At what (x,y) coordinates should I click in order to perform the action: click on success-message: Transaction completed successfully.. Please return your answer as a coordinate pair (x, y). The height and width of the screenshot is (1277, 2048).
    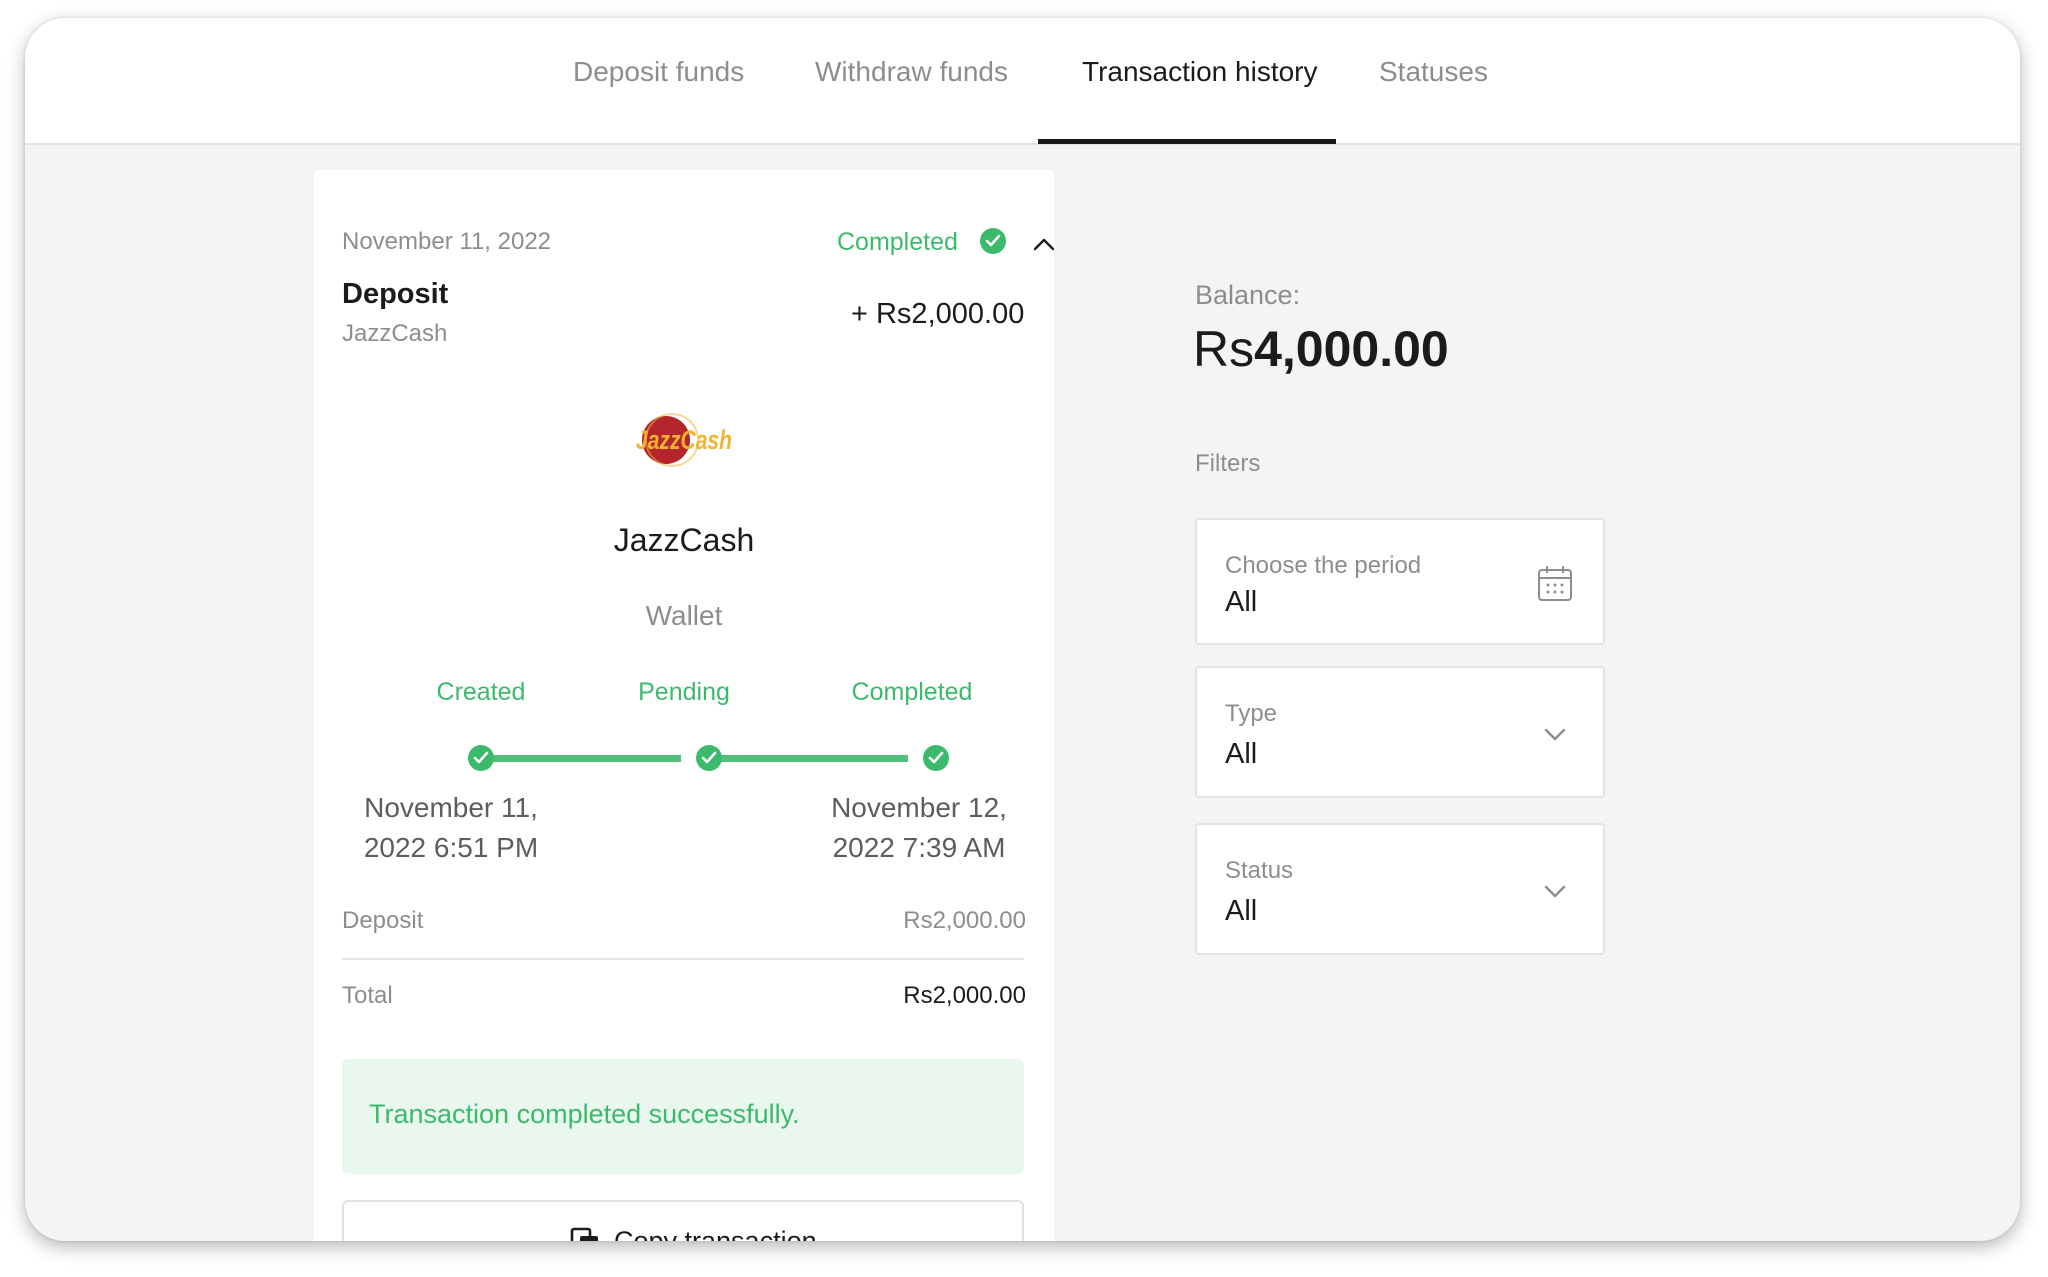
    Looking at the image, I should click on (584, 1114).